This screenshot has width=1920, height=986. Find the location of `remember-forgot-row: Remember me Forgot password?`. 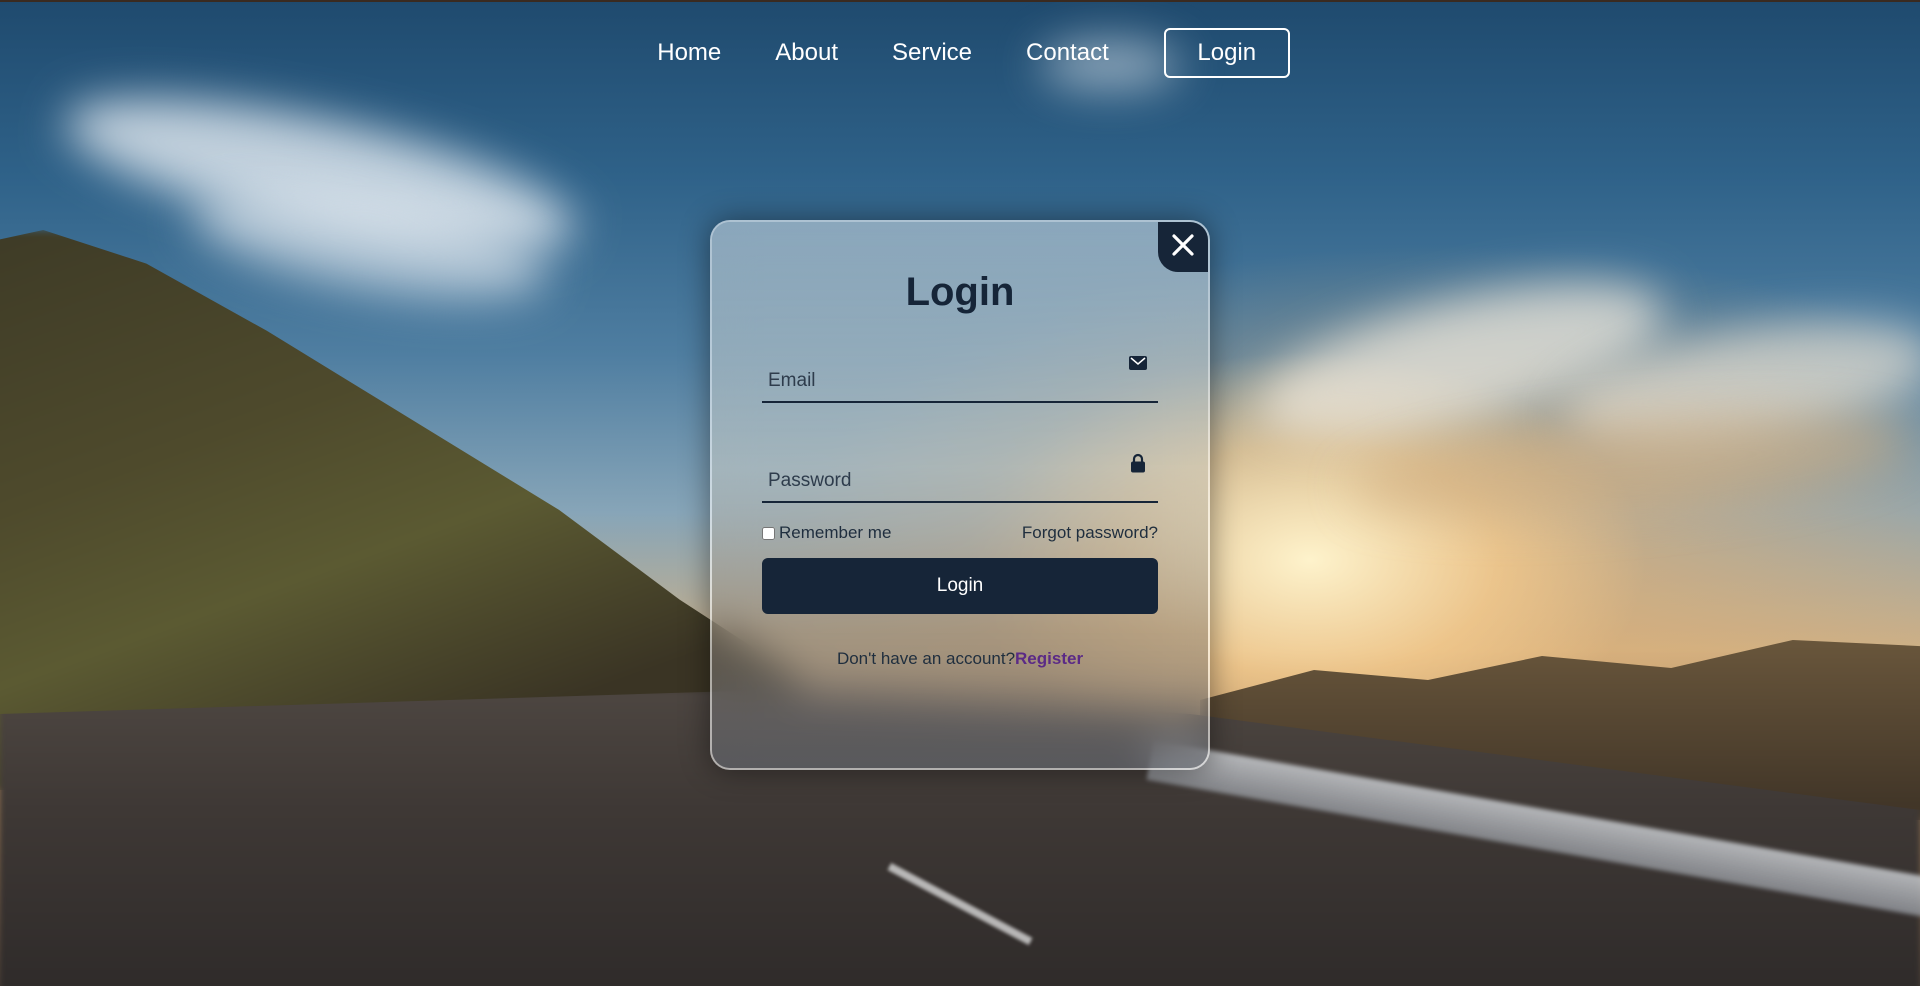

remember-forgot-row: Remember me Forgot password? is located at coordinates (960, 533).